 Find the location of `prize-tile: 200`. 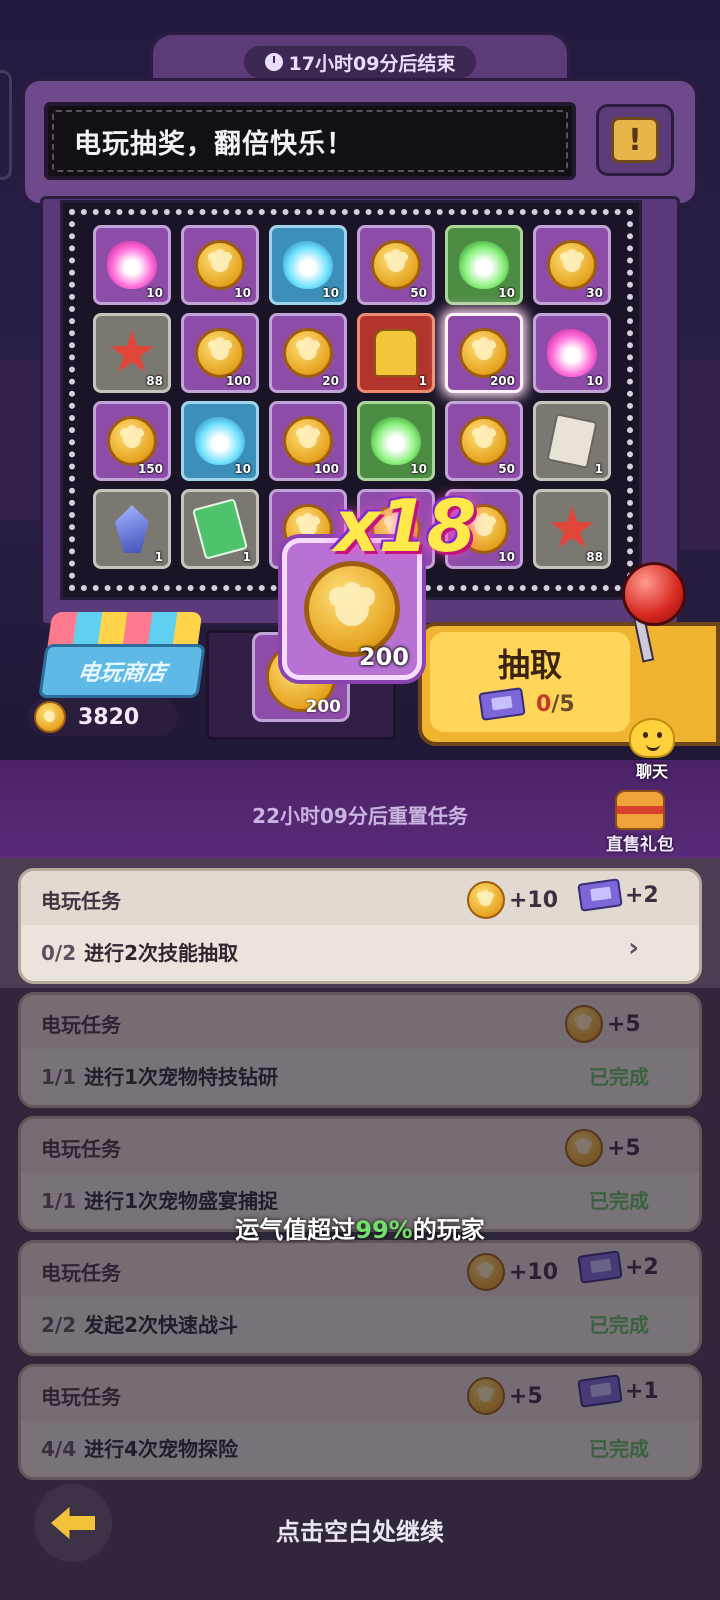

prize-tile: 200 is located at coordinates (484, 353).